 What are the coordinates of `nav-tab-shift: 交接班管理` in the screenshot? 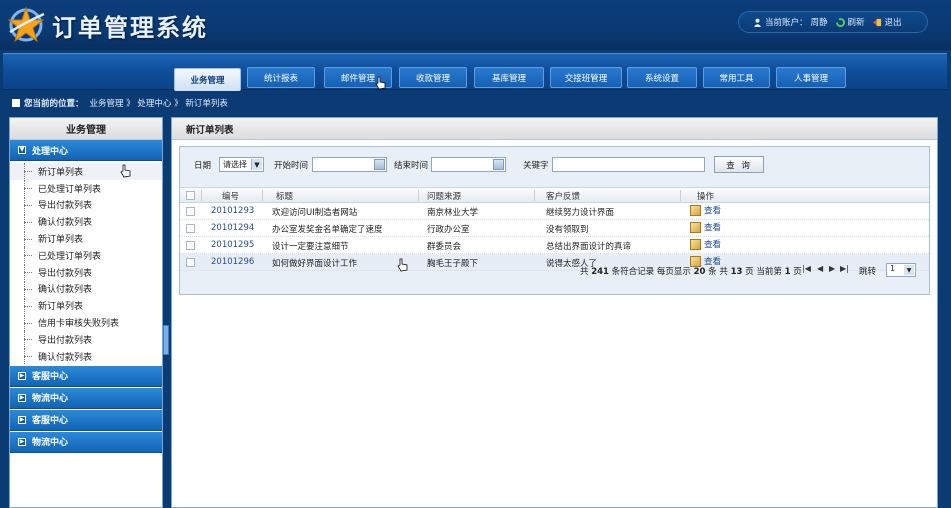 It's located at (586, 77).